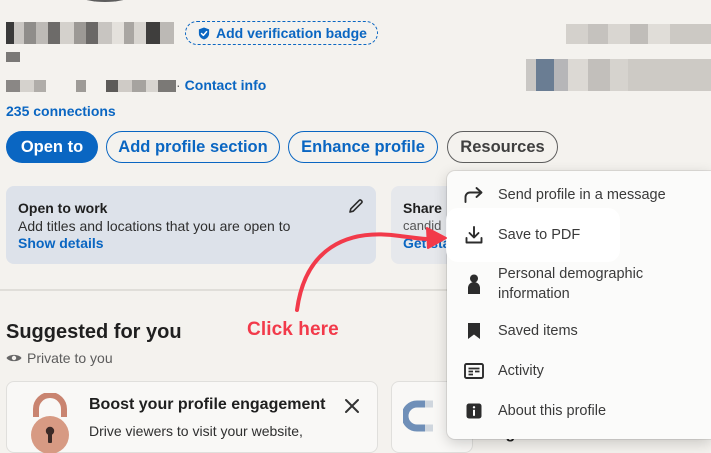  What do you see at coordinates (422, 225) in the screenshot?
I see `share-card-subtitle: candid` at bounding box center [422, 225].